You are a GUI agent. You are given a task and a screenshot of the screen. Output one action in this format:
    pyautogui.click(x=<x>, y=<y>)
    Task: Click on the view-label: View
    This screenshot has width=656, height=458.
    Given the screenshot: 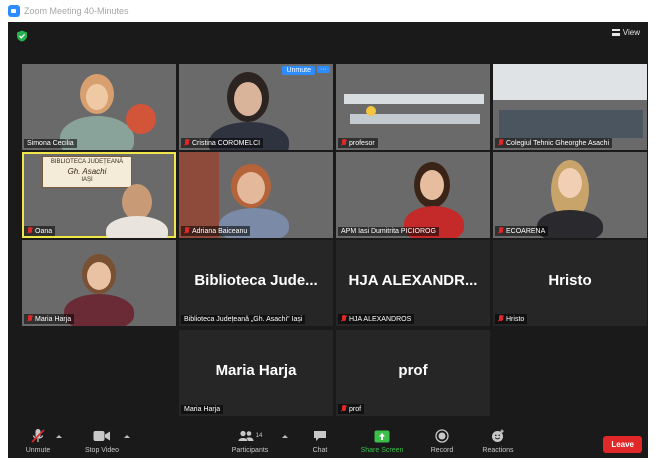 What is the action you would take?
    pyautogui.click(x=631, y=32)
    